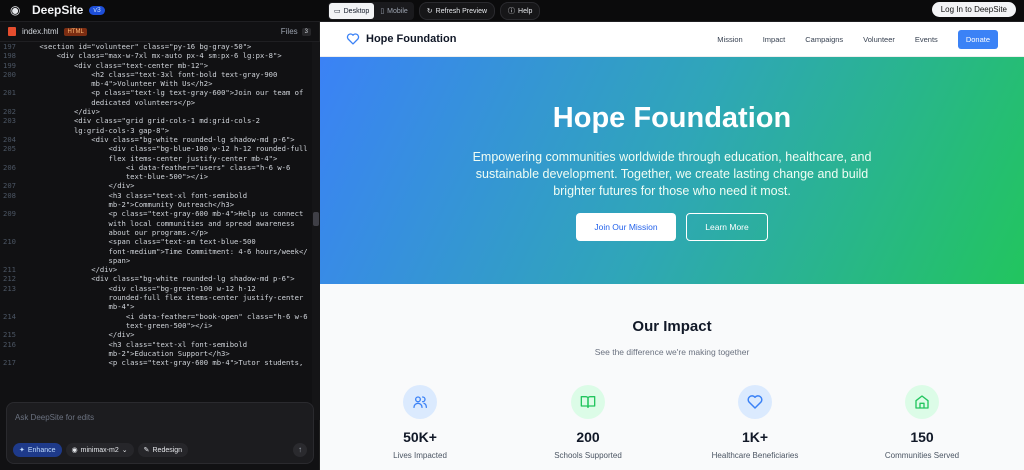 The width and height of the screenshot is (1024, 470). What do you see at coordinates (316, 219) in the screenshot?
I see `scrollbar-thumb` at bounding box center [316, 219].